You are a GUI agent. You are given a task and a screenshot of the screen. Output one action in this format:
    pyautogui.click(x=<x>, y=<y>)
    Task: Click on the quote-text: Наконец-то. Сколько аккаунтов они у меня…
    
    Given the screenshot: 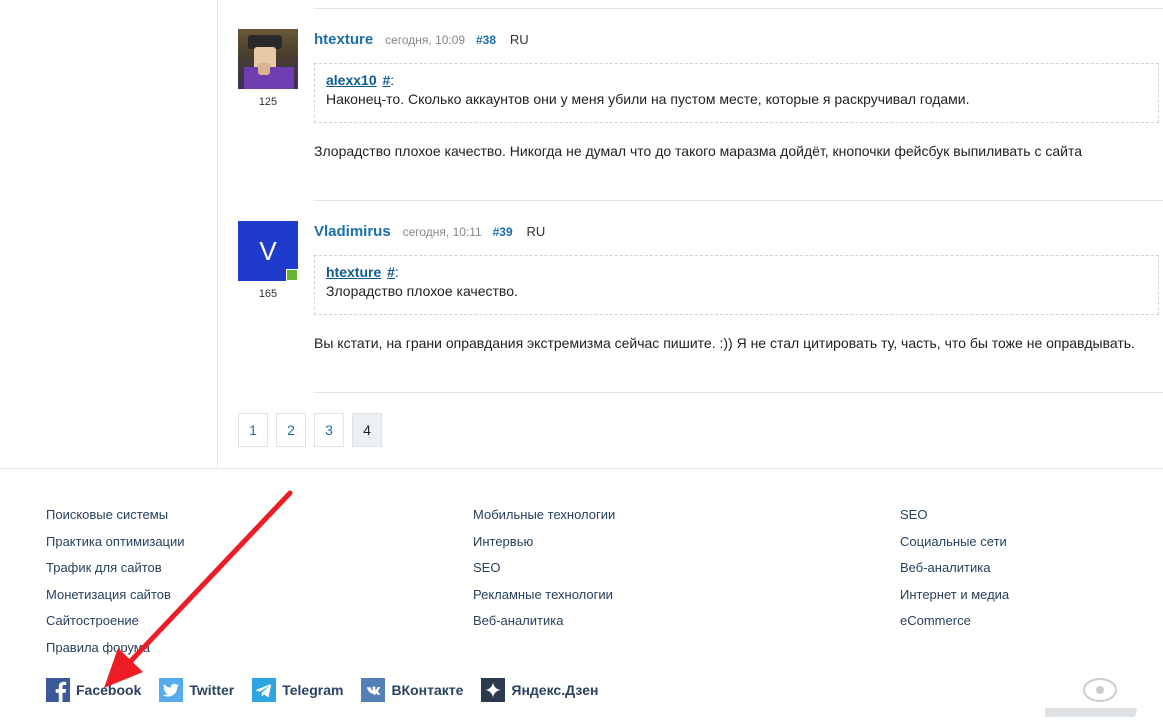 What is the action you would take?
    pyautogui.click(x=648, y=99)
    